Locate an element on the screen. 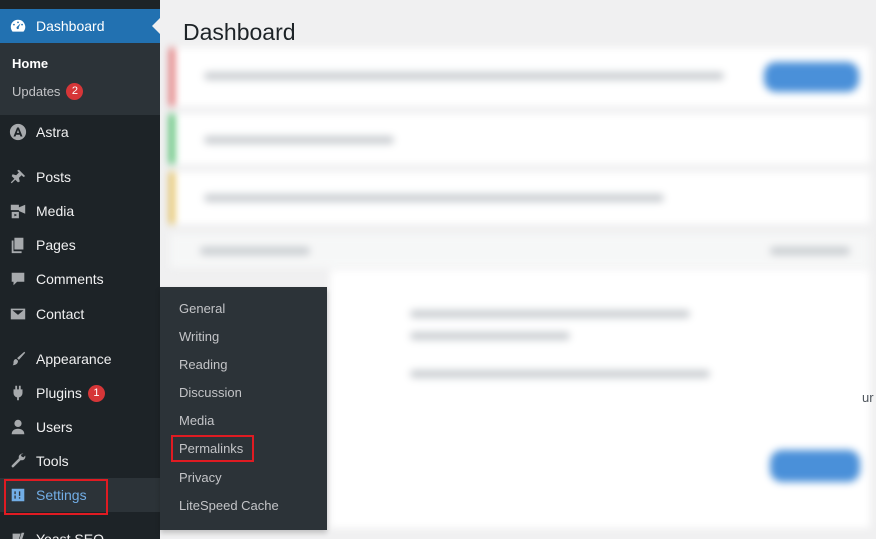  mail-icon is located at coordinates (18, 314).